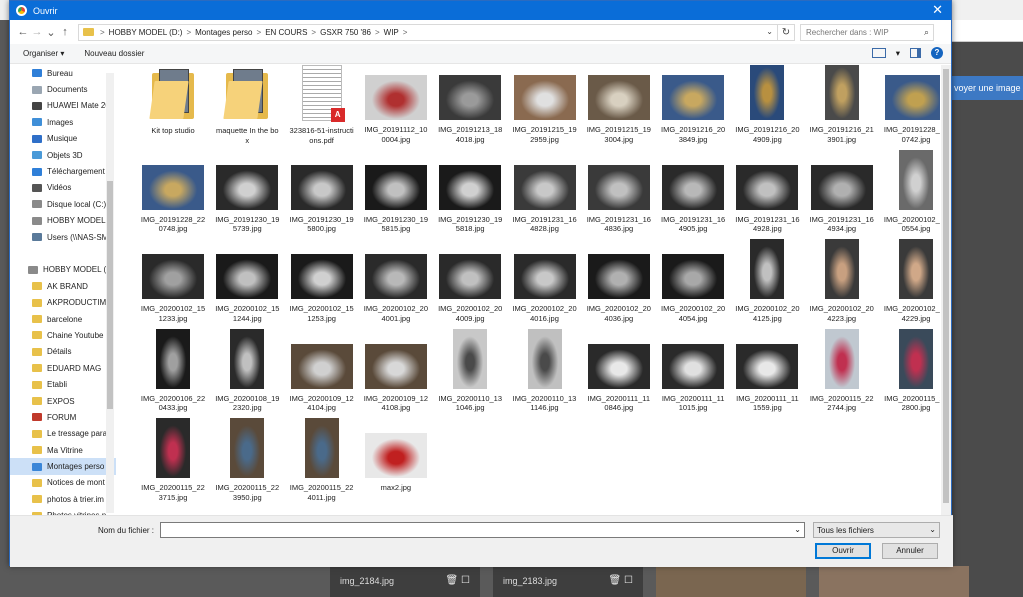 The width and height of the screenshot is (1023, 597). I want to click on view-options-dropdown-icon: ▾, so click(898, 53).